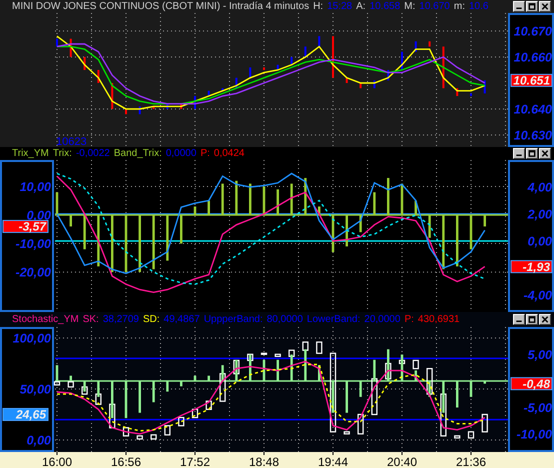  Describe the element at coordinates (25, 415) in the screenshot. I see `value-marker: 24,65` at that location.